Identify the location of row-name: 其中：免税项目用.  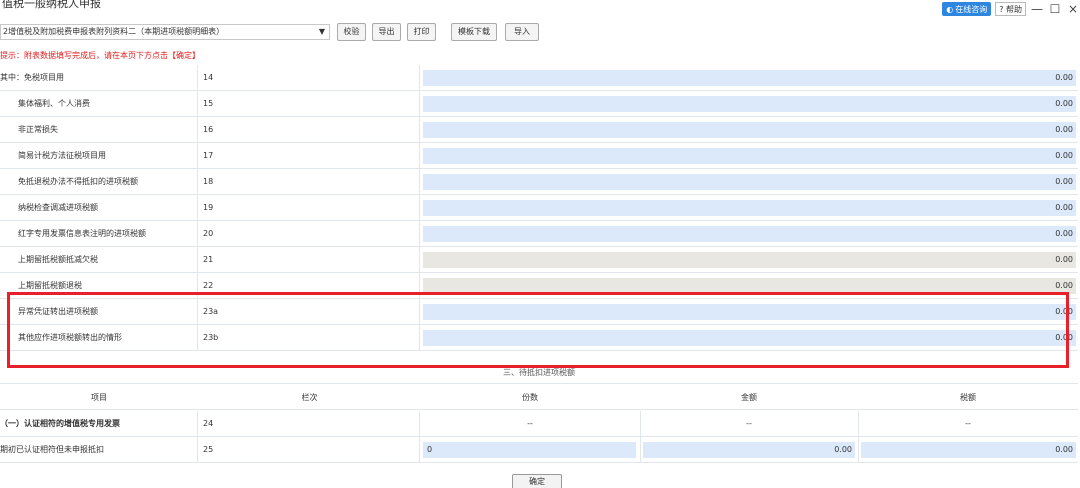
(99, 78).